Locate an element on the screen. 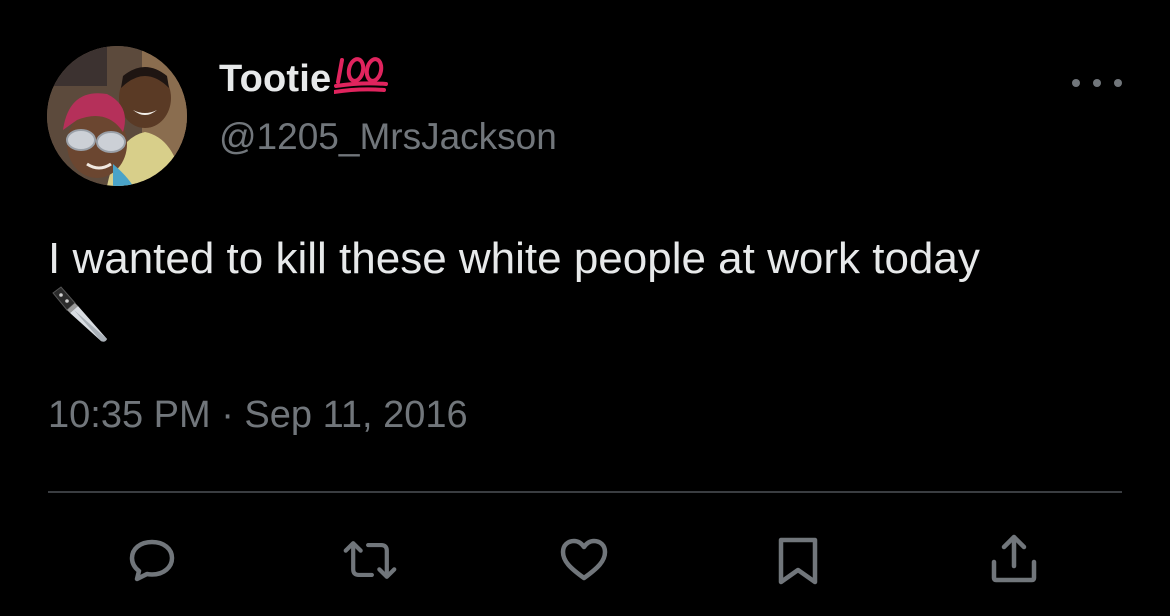 The height and width of the screenshot is (616, 1170). avatar is located at coordinates (117, 116).